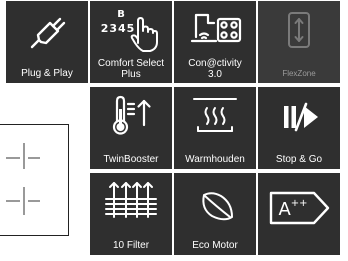 The height and width of the screenshot is (261, 348). What do you see at coordinates (131, 74) in the screenshot?
I see `comfort-select-label-line2: Plus` at bounding box center [131, 74].